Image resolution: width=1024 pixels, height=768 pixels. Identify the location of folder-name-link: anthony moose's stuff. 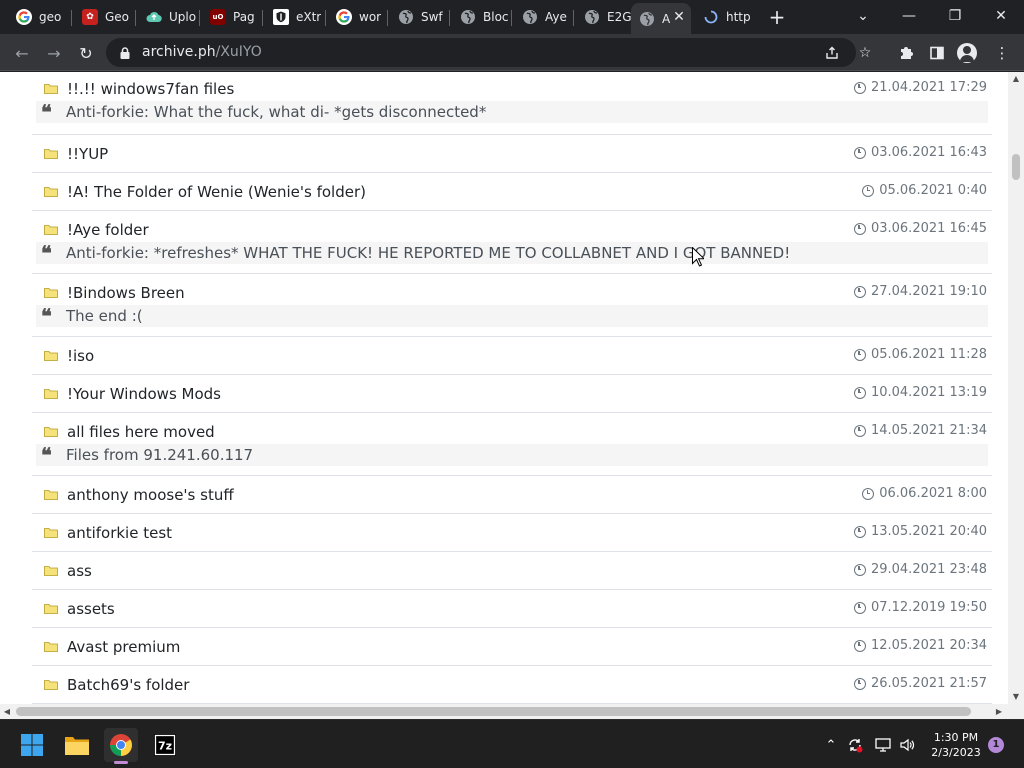
(150, 495).